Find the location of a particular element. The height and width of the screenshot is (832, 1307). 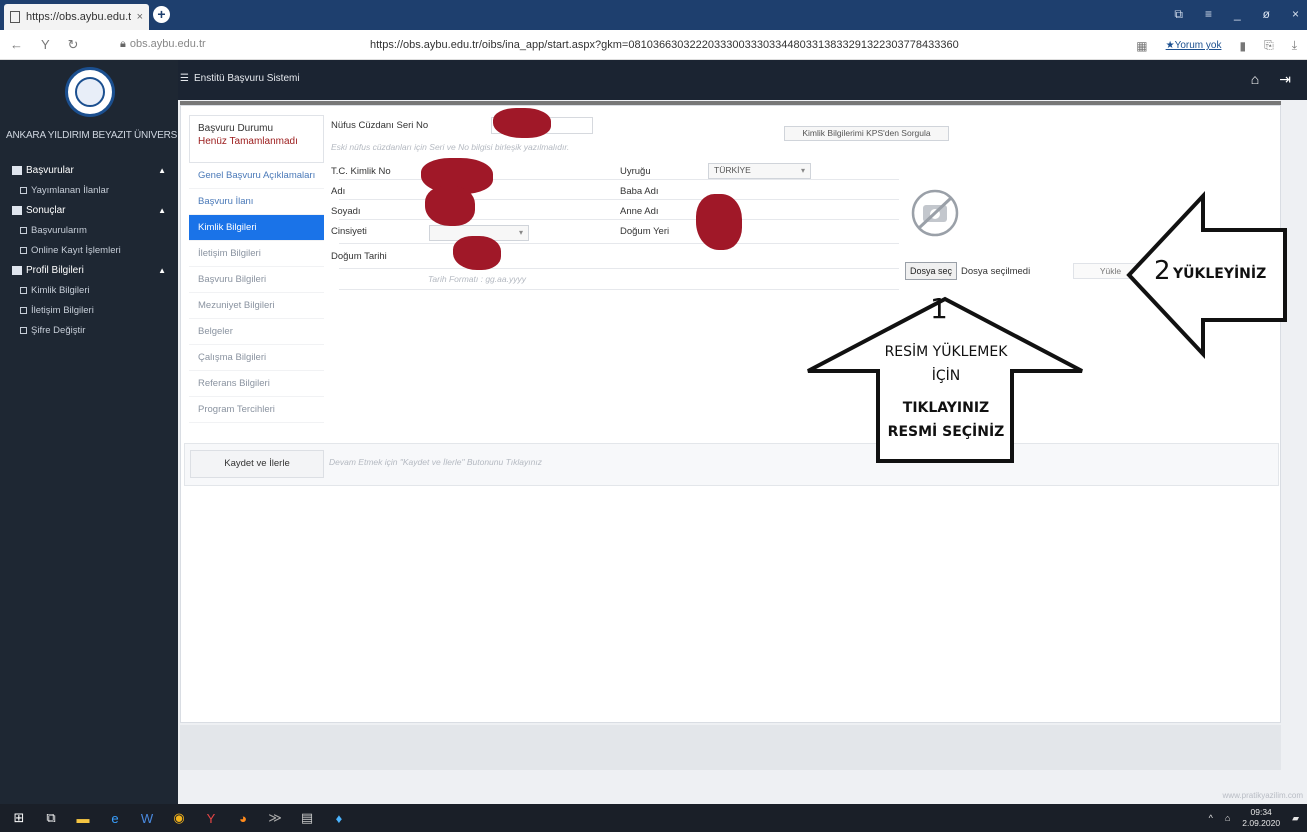

back-icon: ← is located at coordinates (16, 45).